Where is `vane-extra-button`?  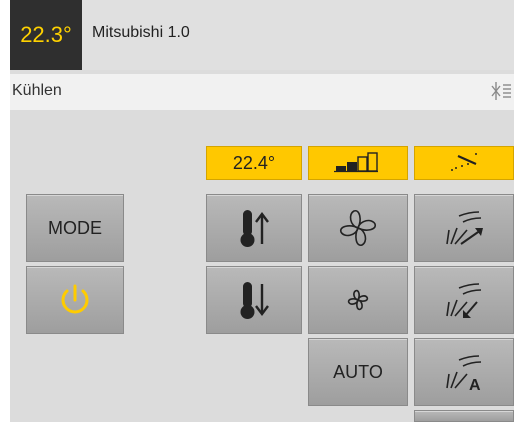 vane-extra-button is located at coordinates (464, 416).